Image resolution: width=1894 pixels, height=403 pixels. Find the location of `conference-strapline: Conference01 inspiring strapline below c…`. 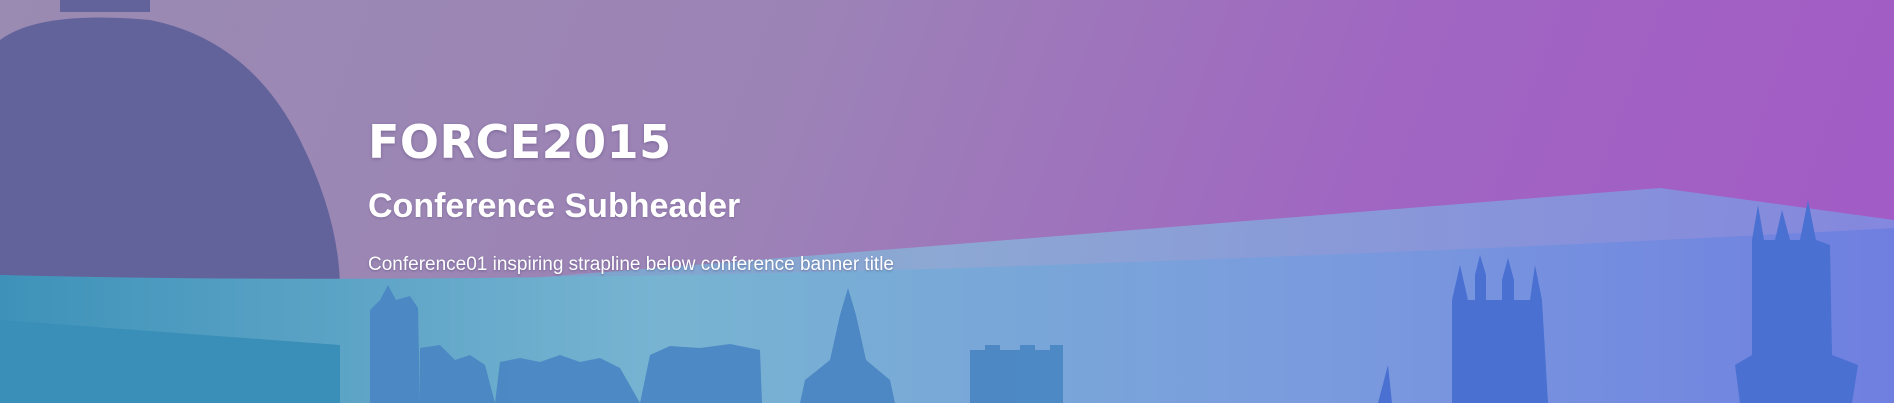

conference-strapline: Conference01 inspiring strapline below c… is located at coordinates (631, 264).